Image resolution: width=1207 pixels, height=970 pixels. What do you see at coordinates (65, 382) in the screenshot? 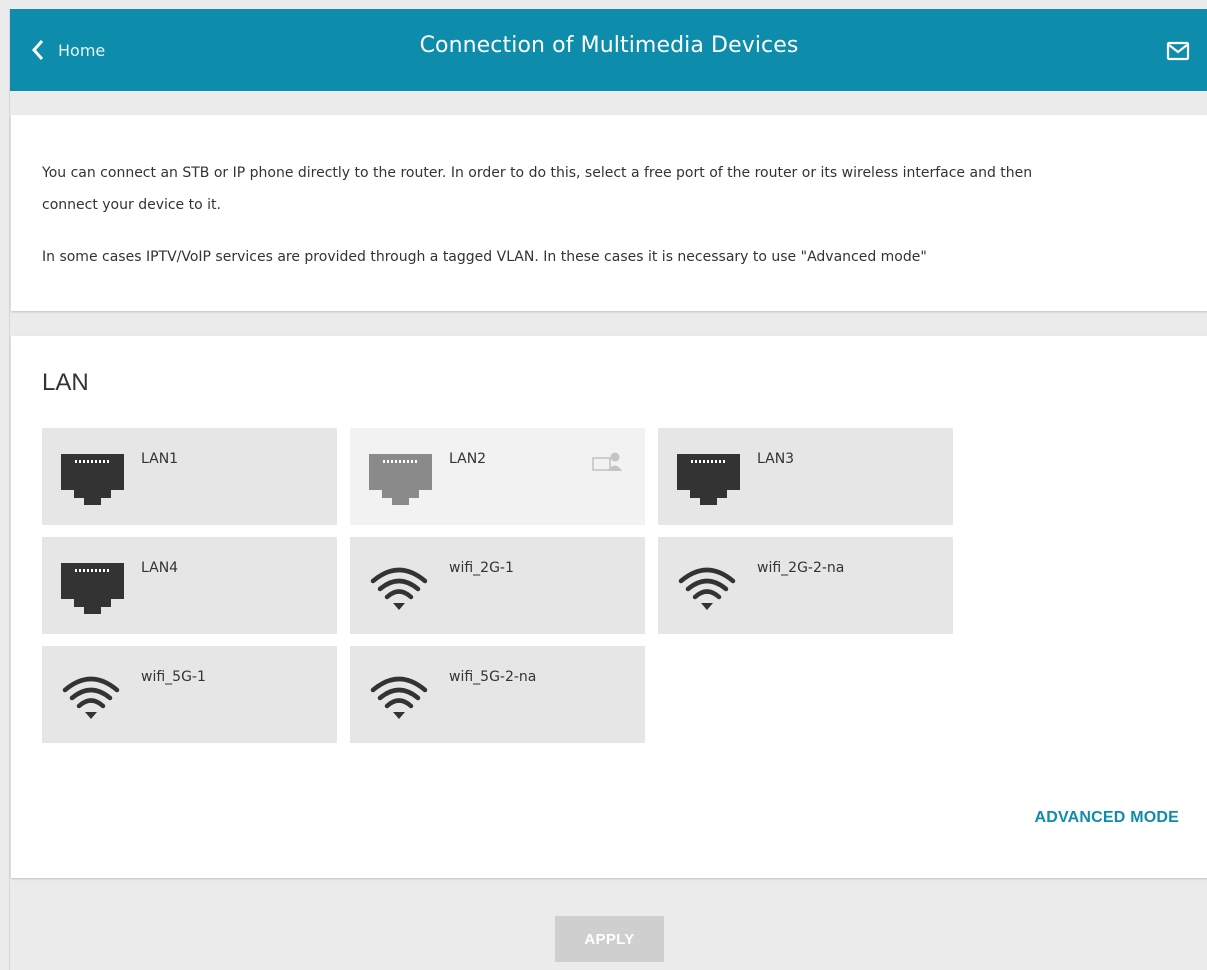
I see `lan-section-title: LAN` at bounding box center [65, 382].